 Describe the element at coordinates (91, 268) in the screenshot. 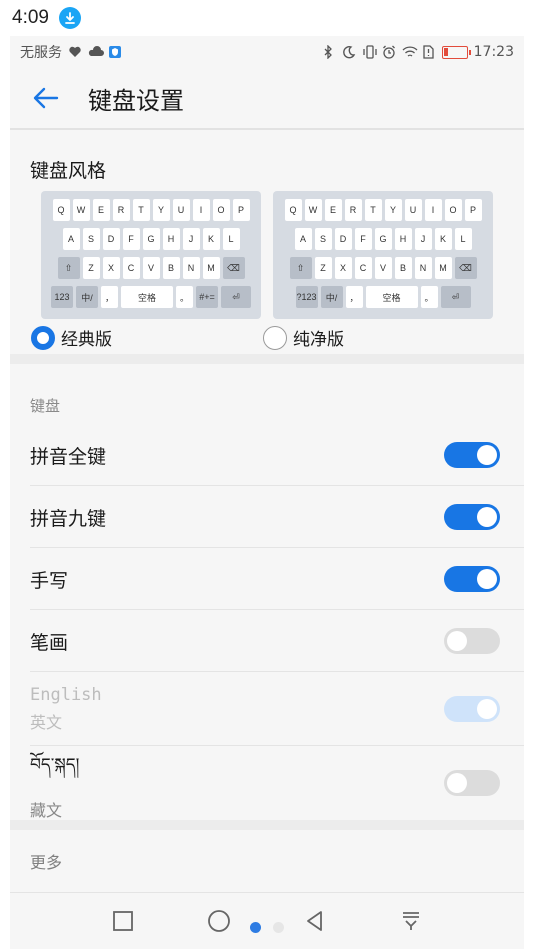

I see `keyboard-key: Z` at that location.